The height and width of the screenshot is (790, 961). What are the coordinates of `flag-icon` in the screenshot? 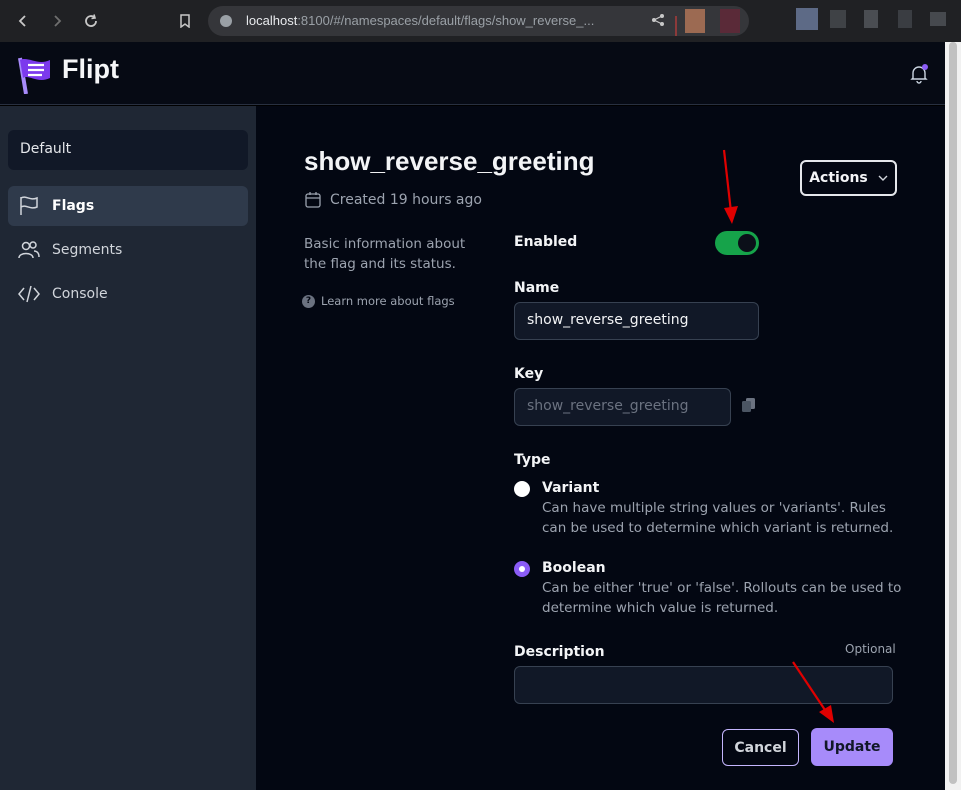 It's located at (29, 205).